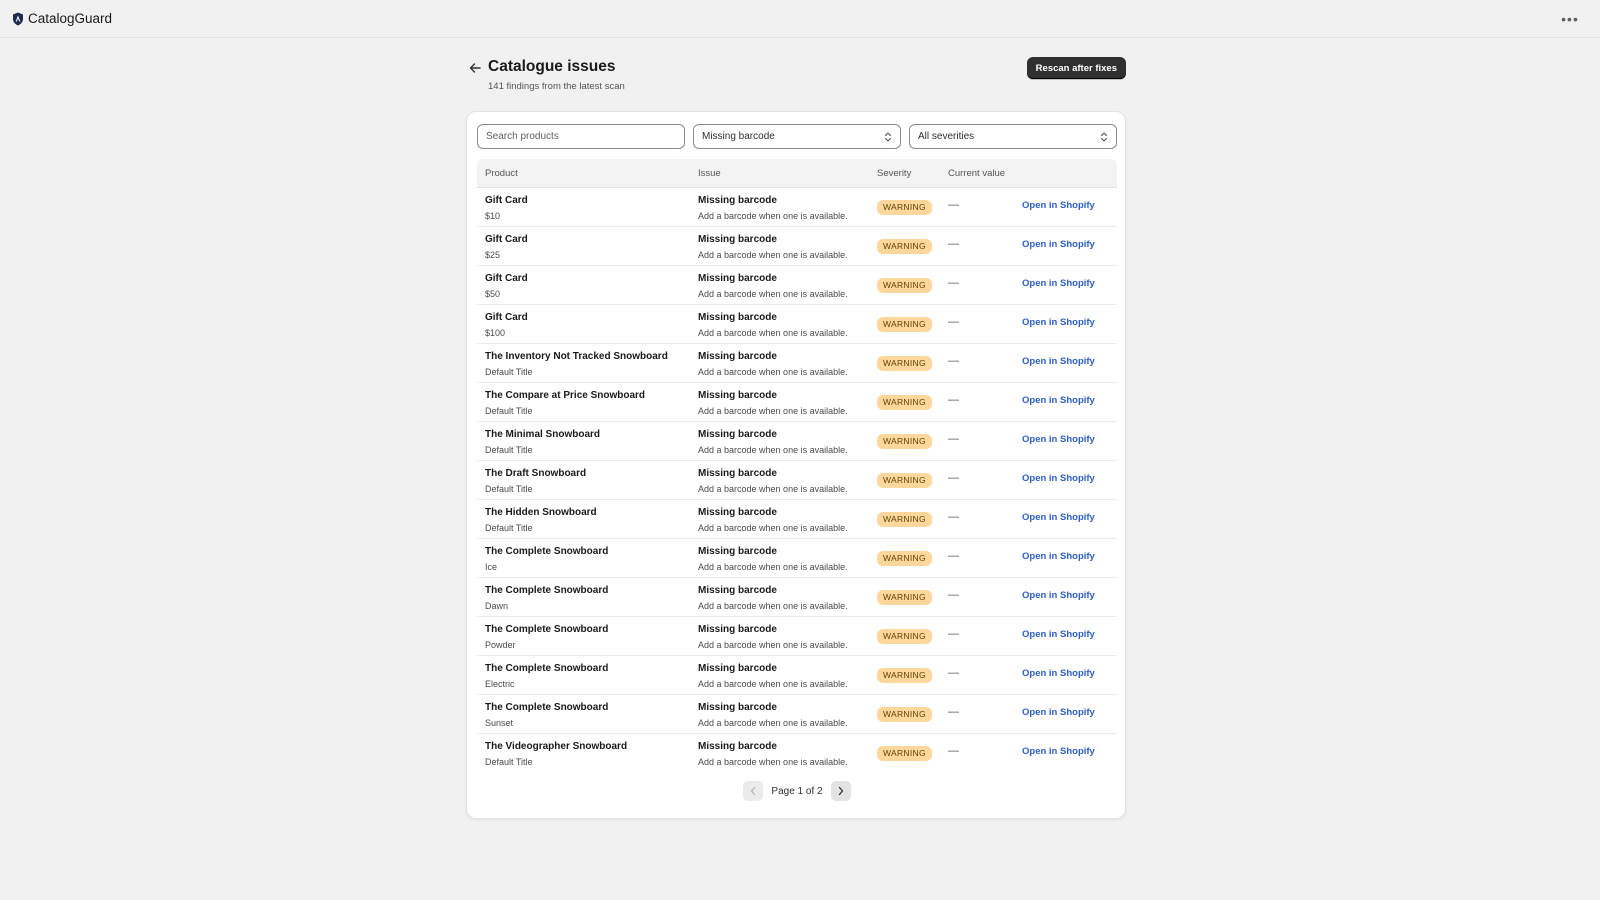 The image size is (1600, 900). I want to click on product-name: The Compare at Price Snowboard, so click(565, 395).